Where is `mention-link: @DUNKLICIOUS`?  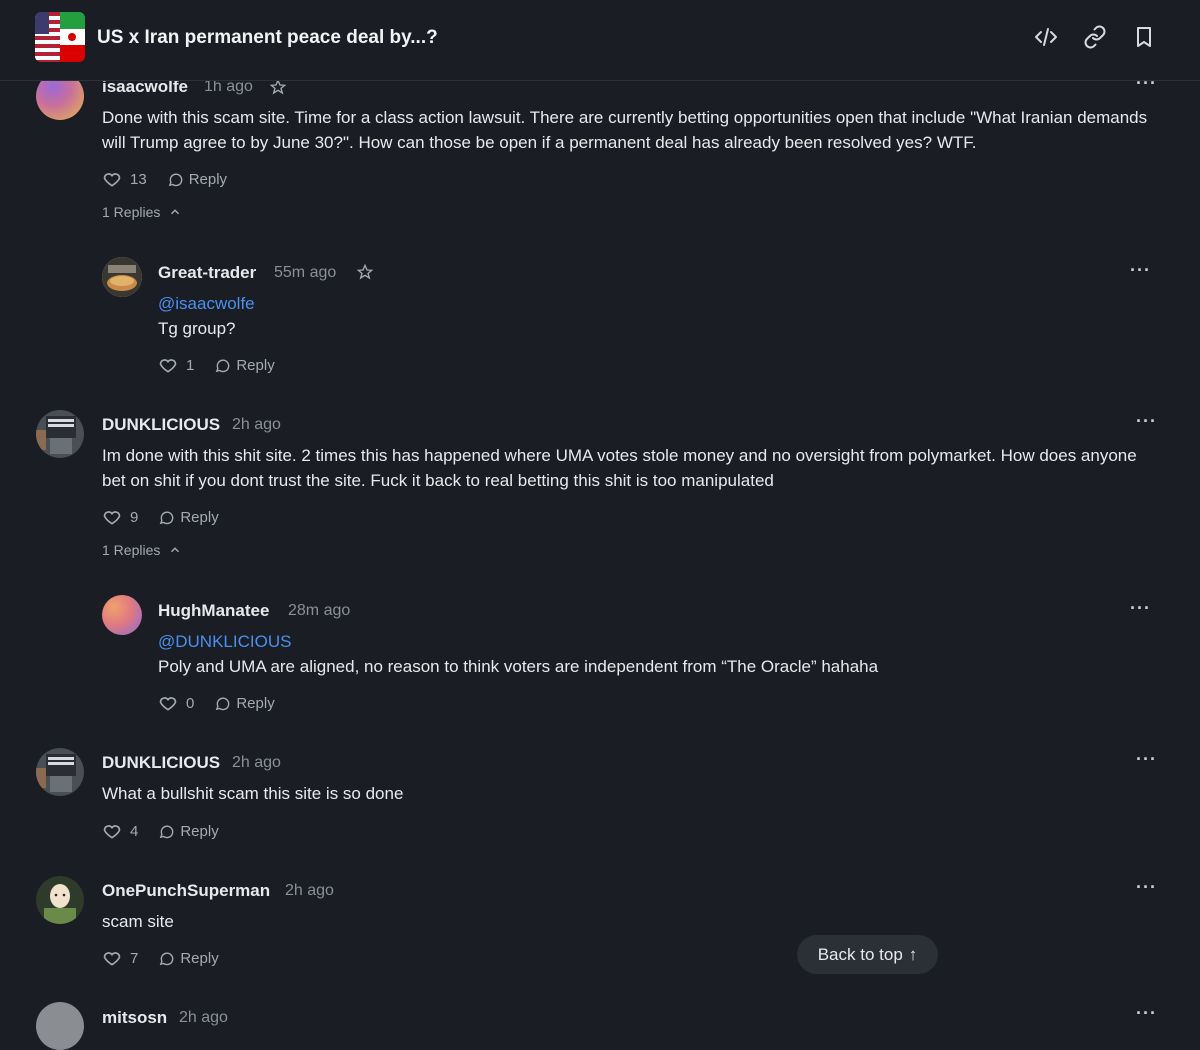
mention-link: @DUNKLICIOUS is located at coordinates (648, 641).